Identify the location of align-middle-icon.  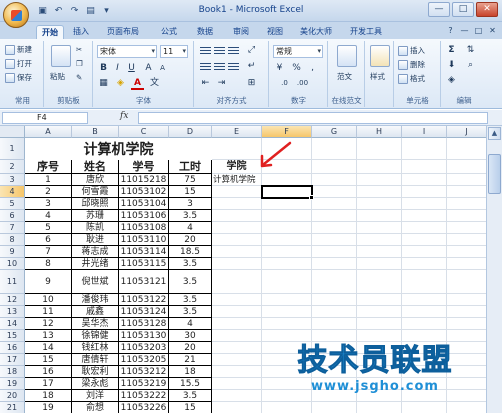
(219, 50).